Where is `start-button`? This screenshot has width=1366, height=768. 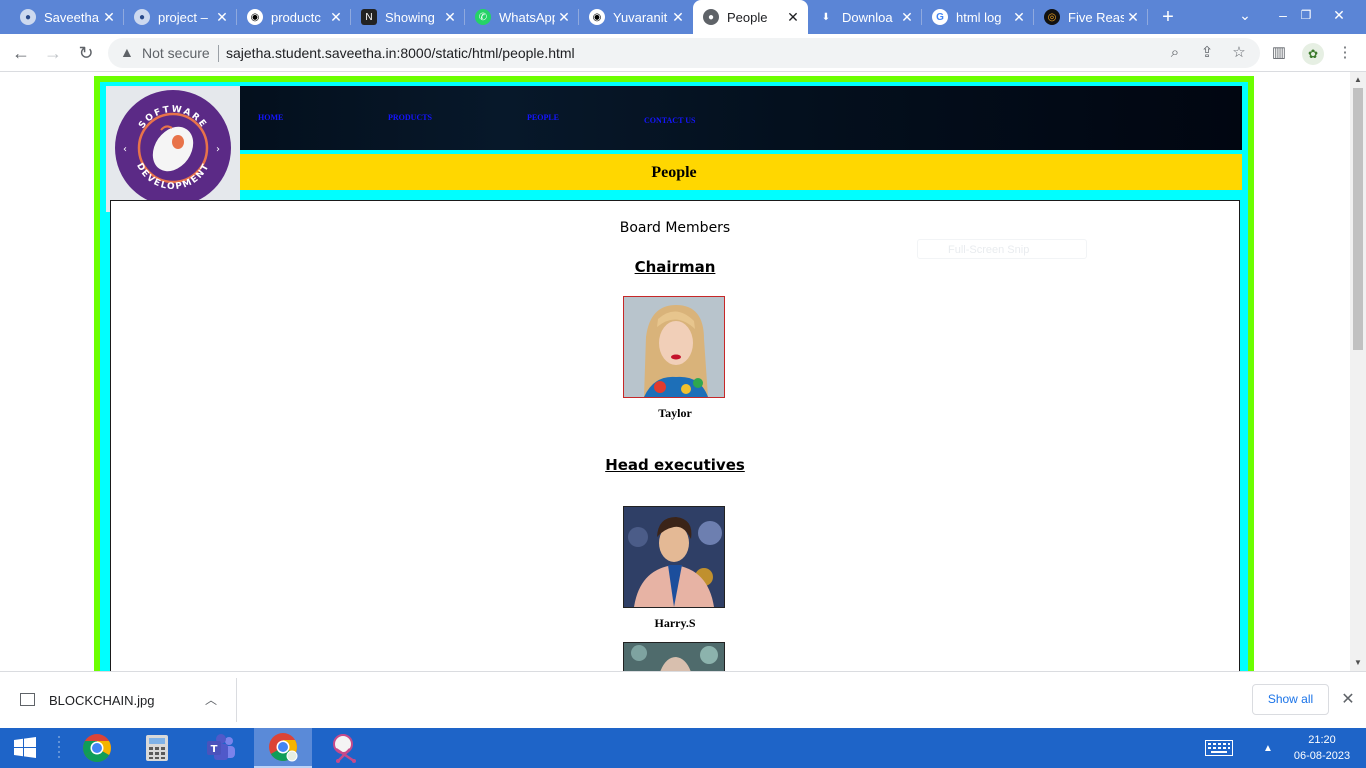 start-button is located at coordinates (25, 748).